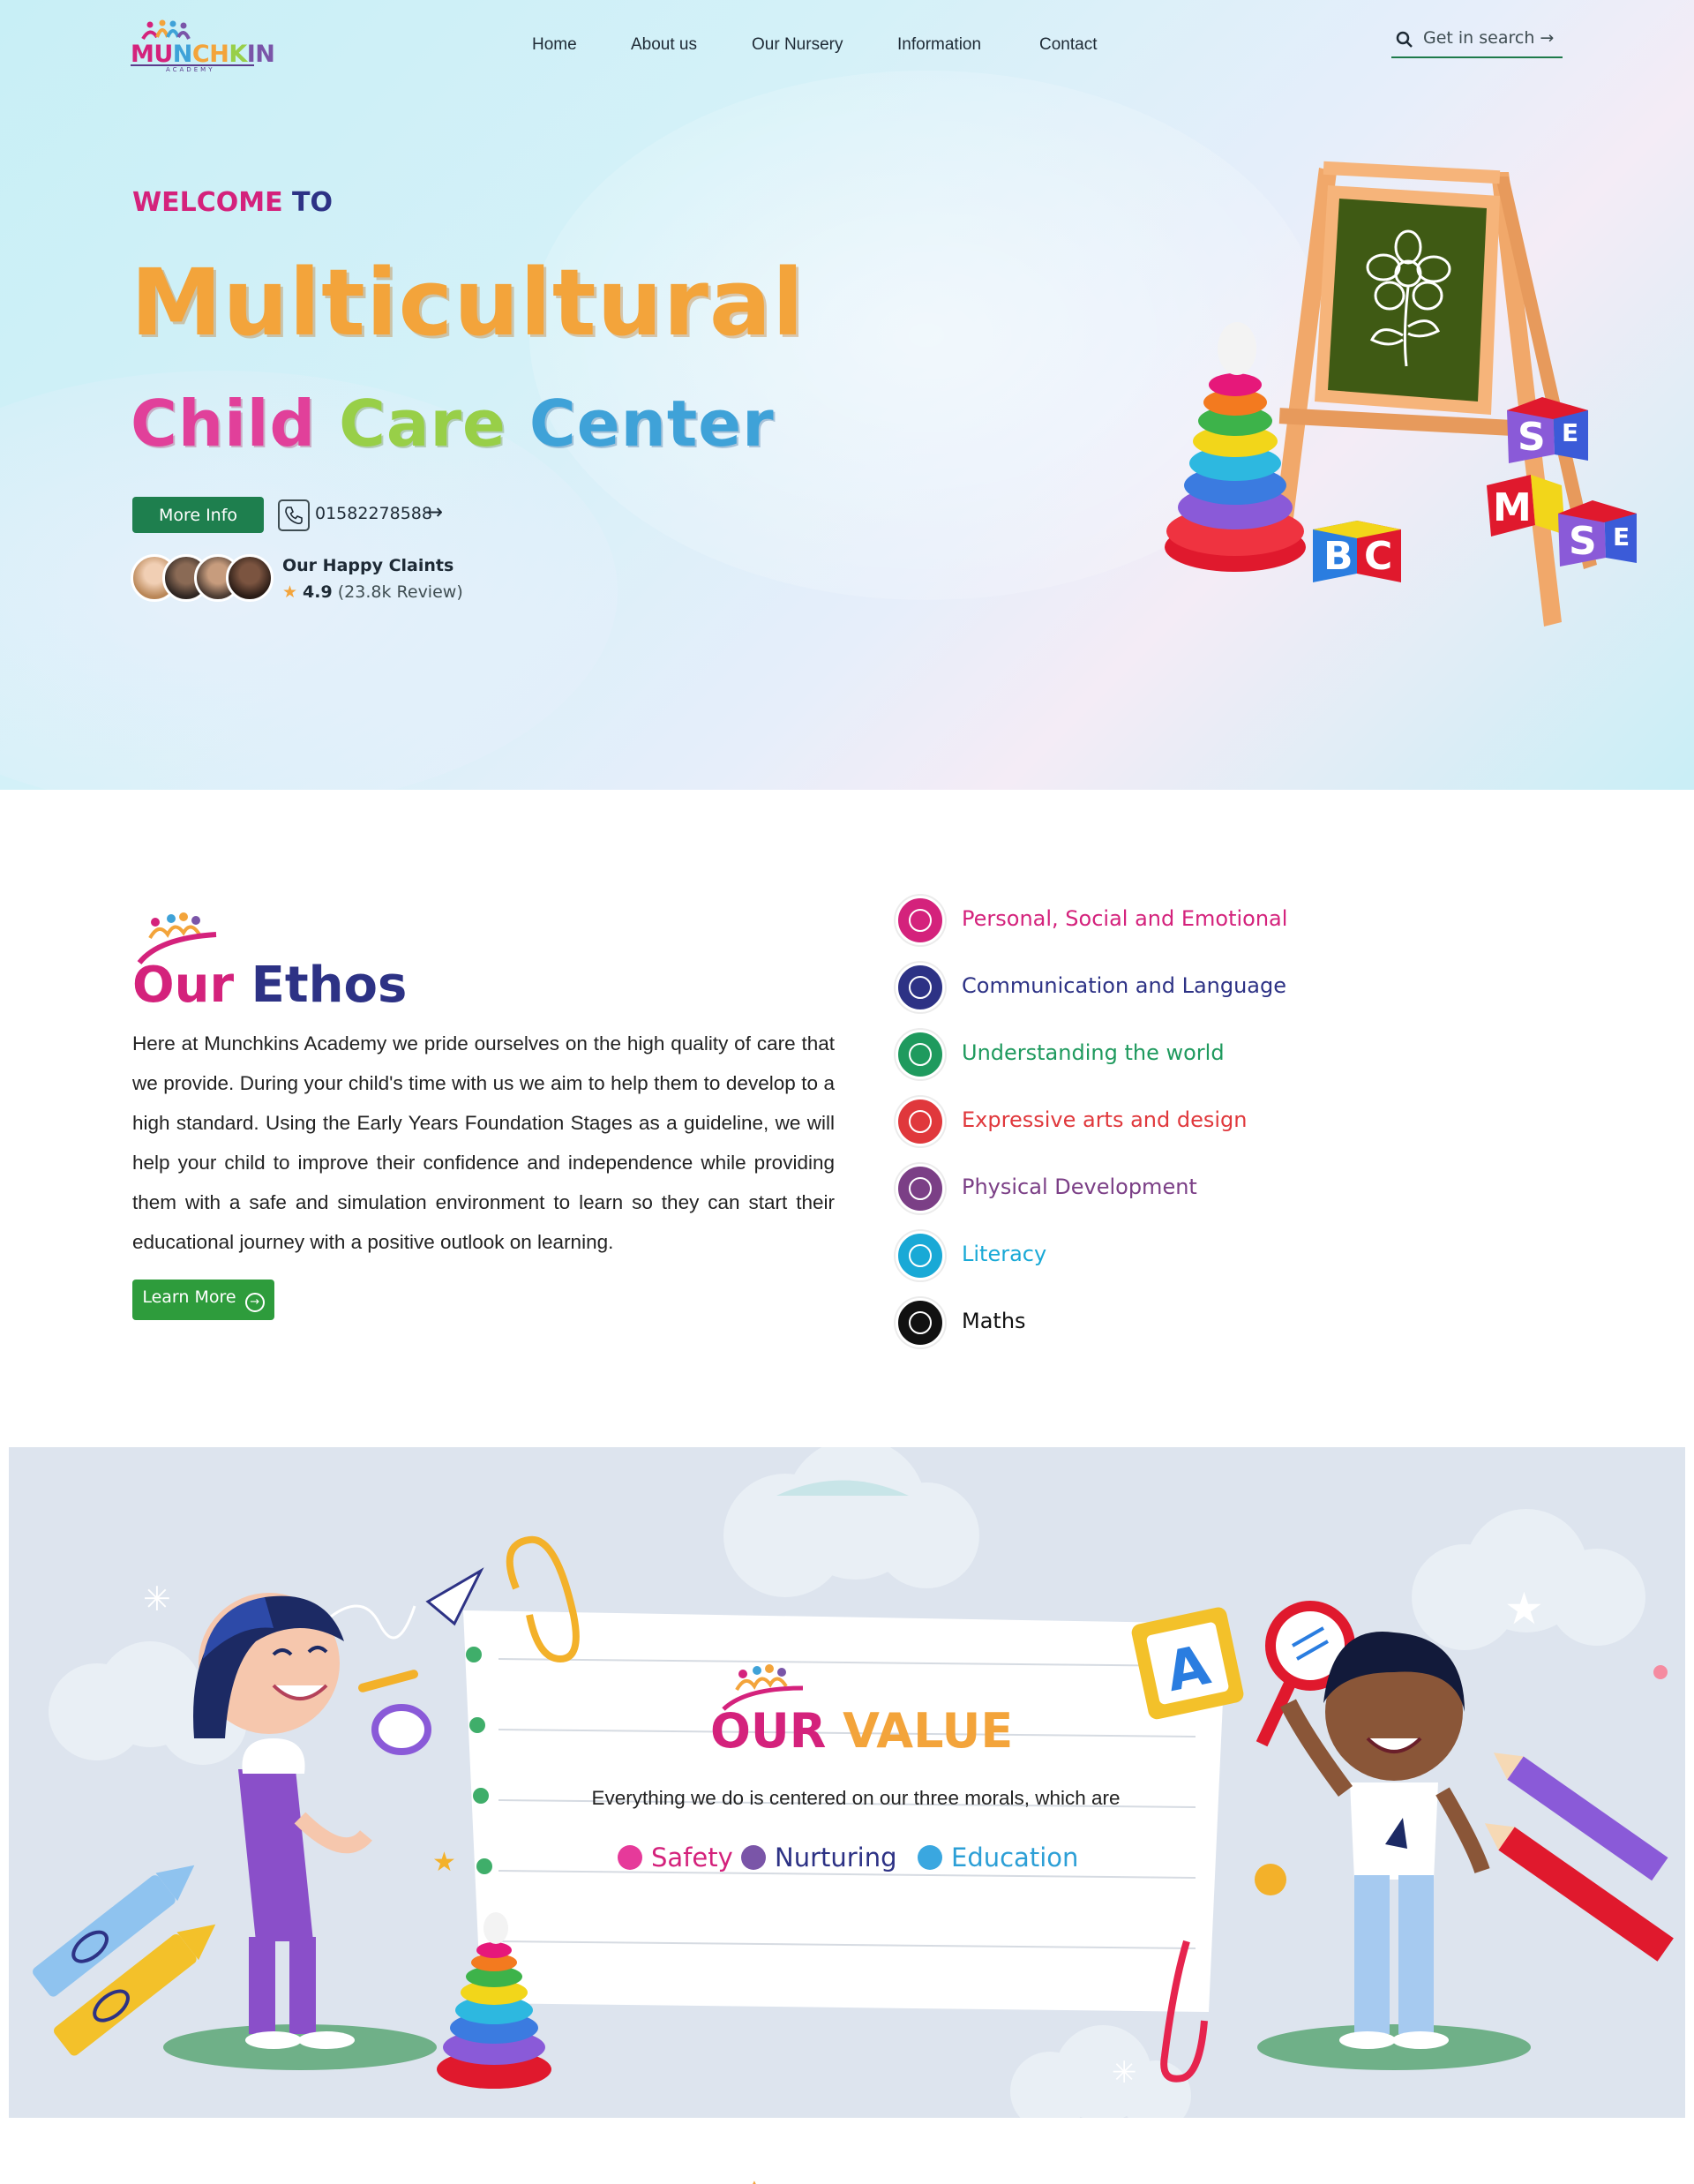  What do you see at coordinates (921, 920) in the screenshot?
I see `brain-heart-icon` at bounding box center [921, 920].